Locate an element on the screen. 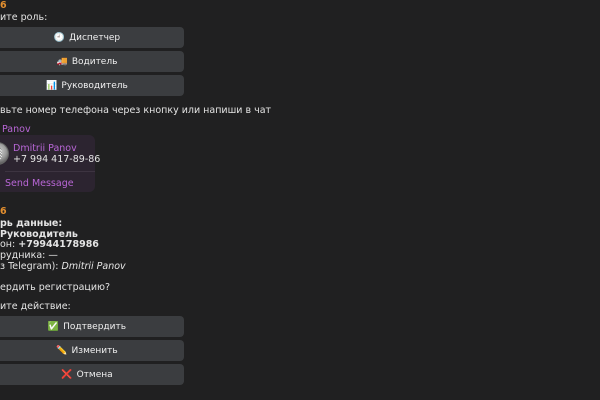 This screenshot has width=600, height=400. cancel-button-label: Отмена is located at coordinates (94, 374).